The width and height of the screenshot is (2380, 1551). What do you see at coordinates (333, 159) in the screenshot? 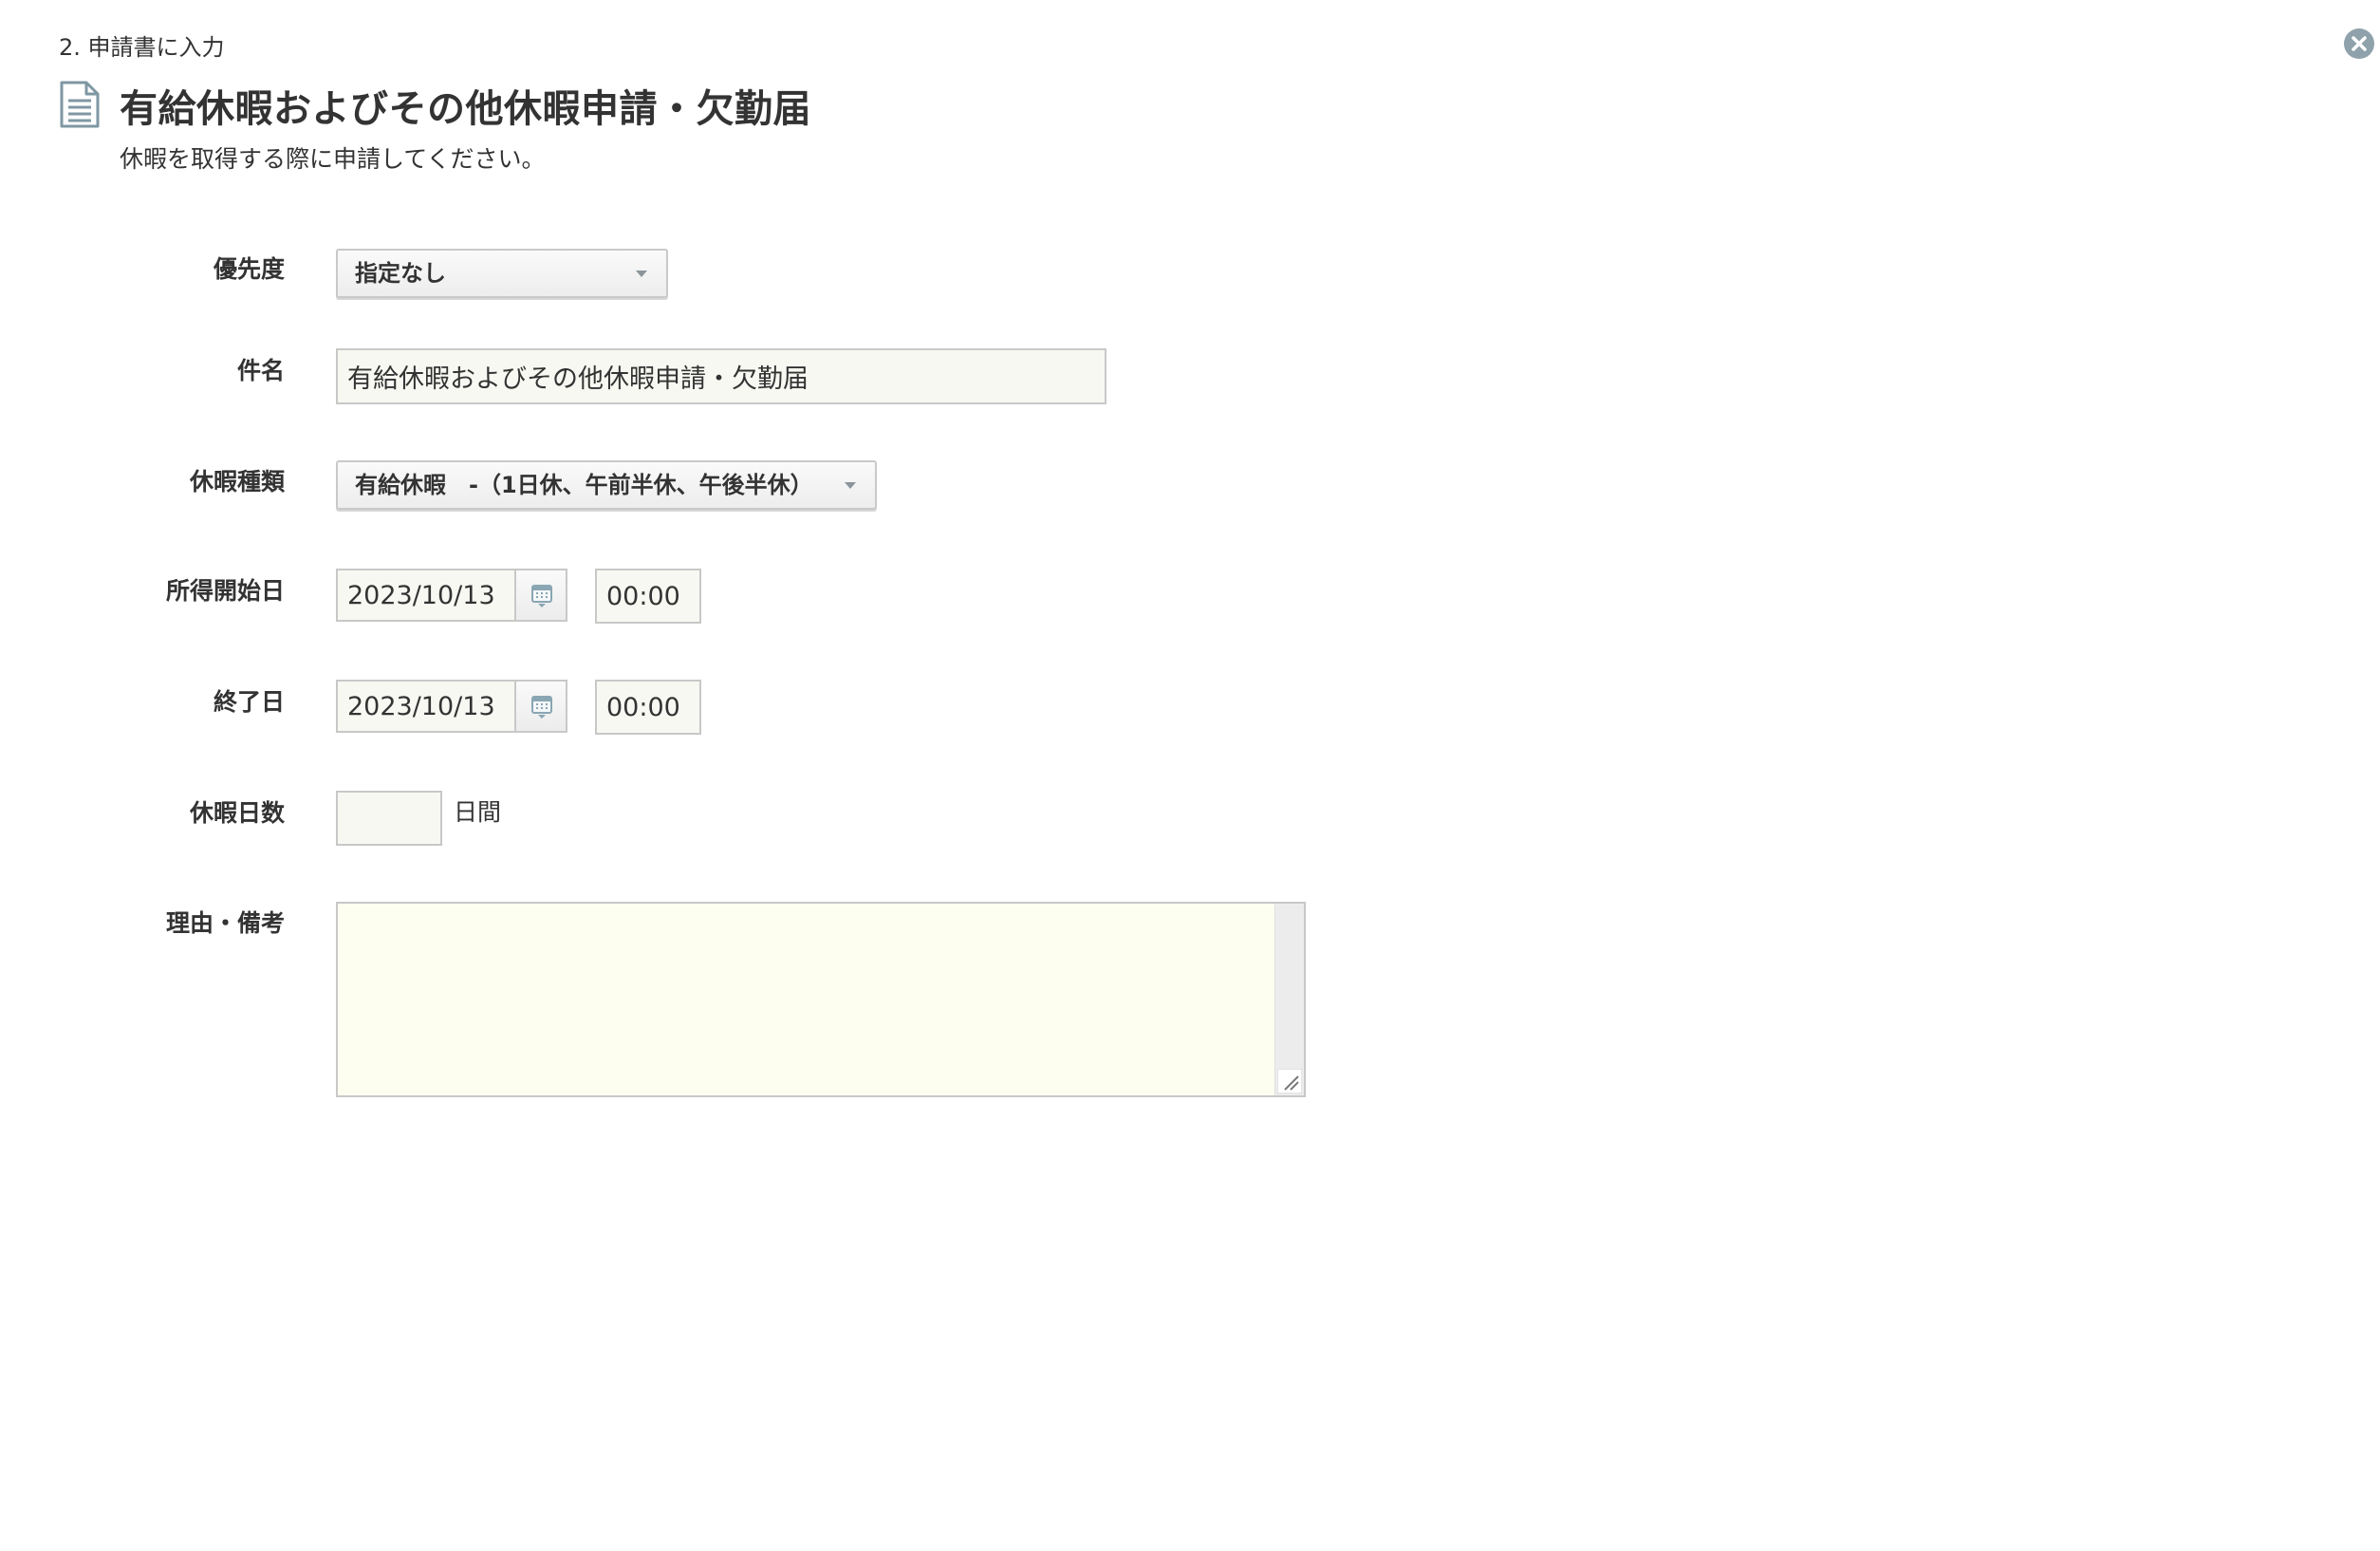
I see `page-description: 休暇を取得する際に申請してください。` at bounding box center [333, 159].